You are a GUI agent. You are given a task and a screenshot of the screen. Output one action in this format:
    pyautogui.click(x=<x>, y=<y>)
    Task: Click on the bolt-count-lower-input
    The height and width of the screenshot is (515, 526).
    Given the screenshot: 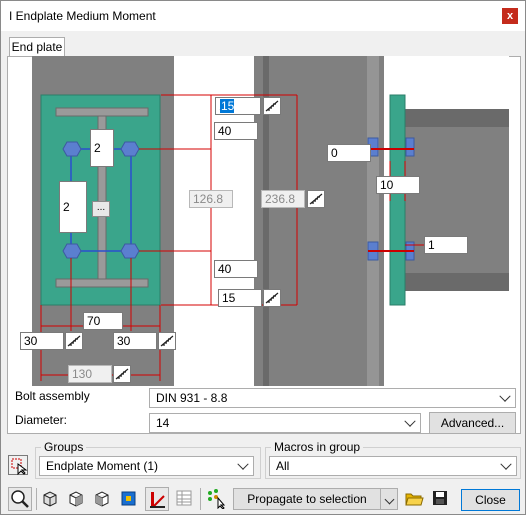 What is the action you would take?
    pyautogui.click(x=73, y=207)
    